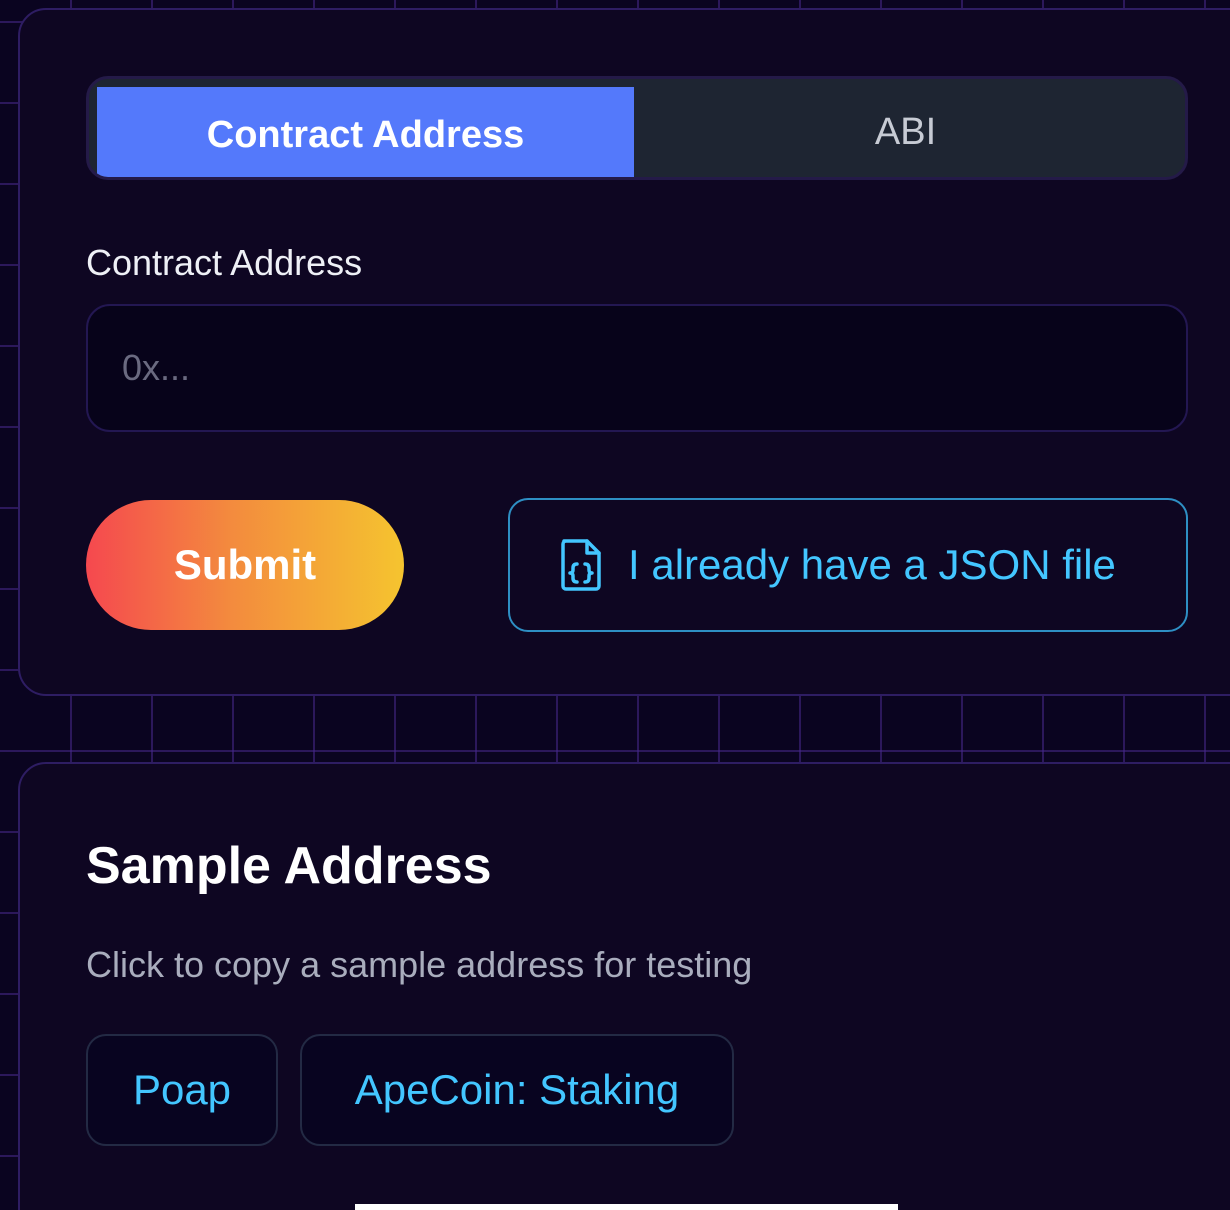 The image size is (1230, 1210). What do you see at coordinates (182, 1090) in the screenshot?
I see `sample-poap-button: Poap` at bounding box center [182, 1090].